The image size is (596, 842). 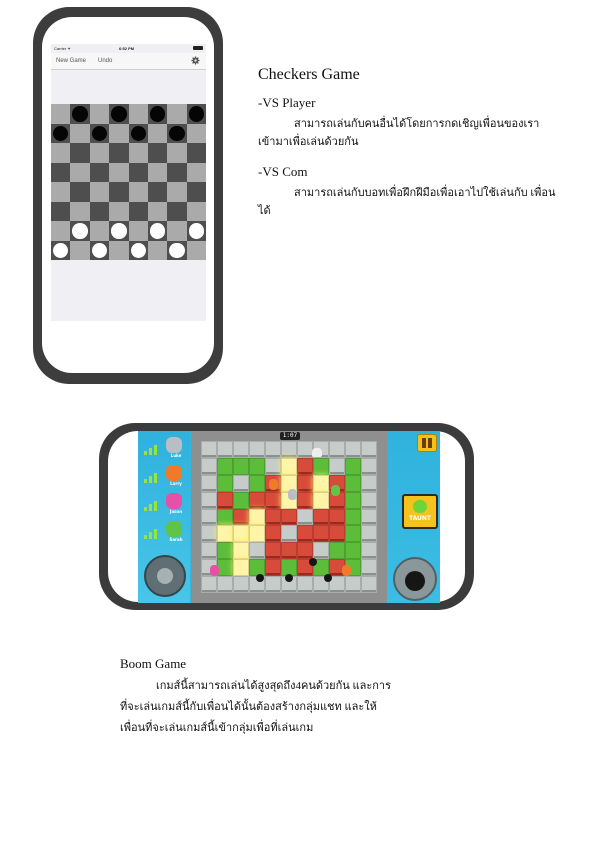 What do you see at coordinates (105, 61) in the screenshot?
I see `undo-button: Undo` at bounding box center [105, 61].